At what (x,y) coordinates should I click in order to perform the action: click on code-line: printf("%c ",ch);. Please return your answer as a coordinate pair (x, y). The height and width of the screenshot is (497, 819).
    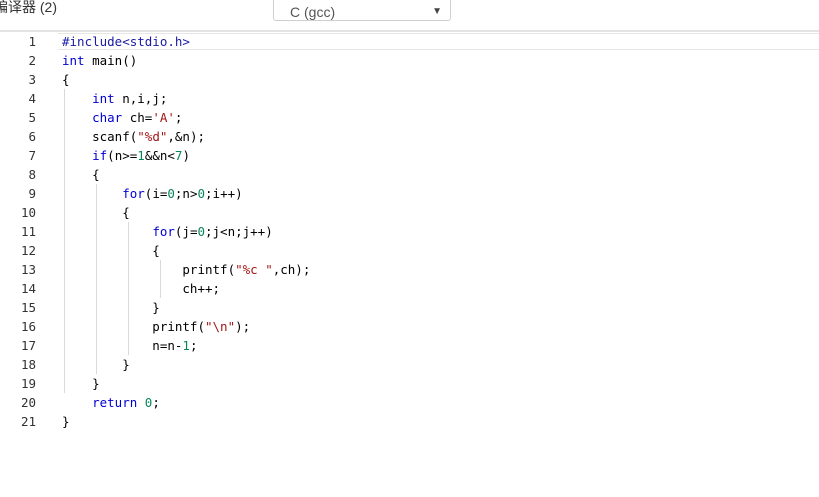
    Looking at the image, I should click on (186, 269).